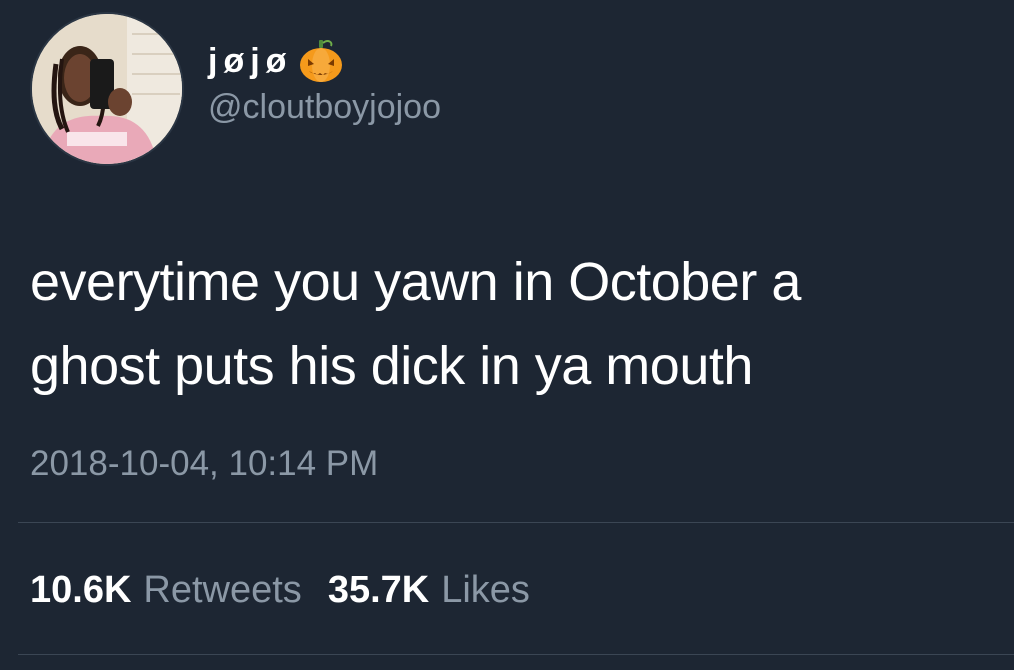 The height and width of the screenshot is (670, 1014). What do you see at coordinates (222, 590) in the screenshot?
I see `retweets-label: Retweets` at bounding box center [222, 590].